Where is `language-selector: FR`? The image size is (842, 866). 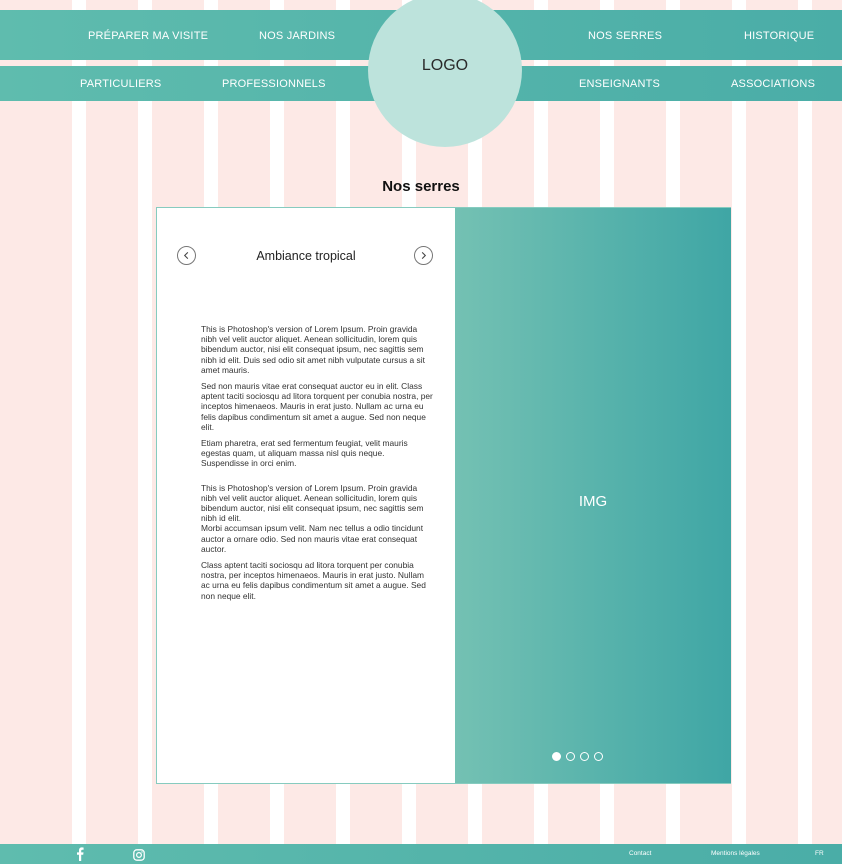 language-selector: FR is located at coordinates (819, 853).